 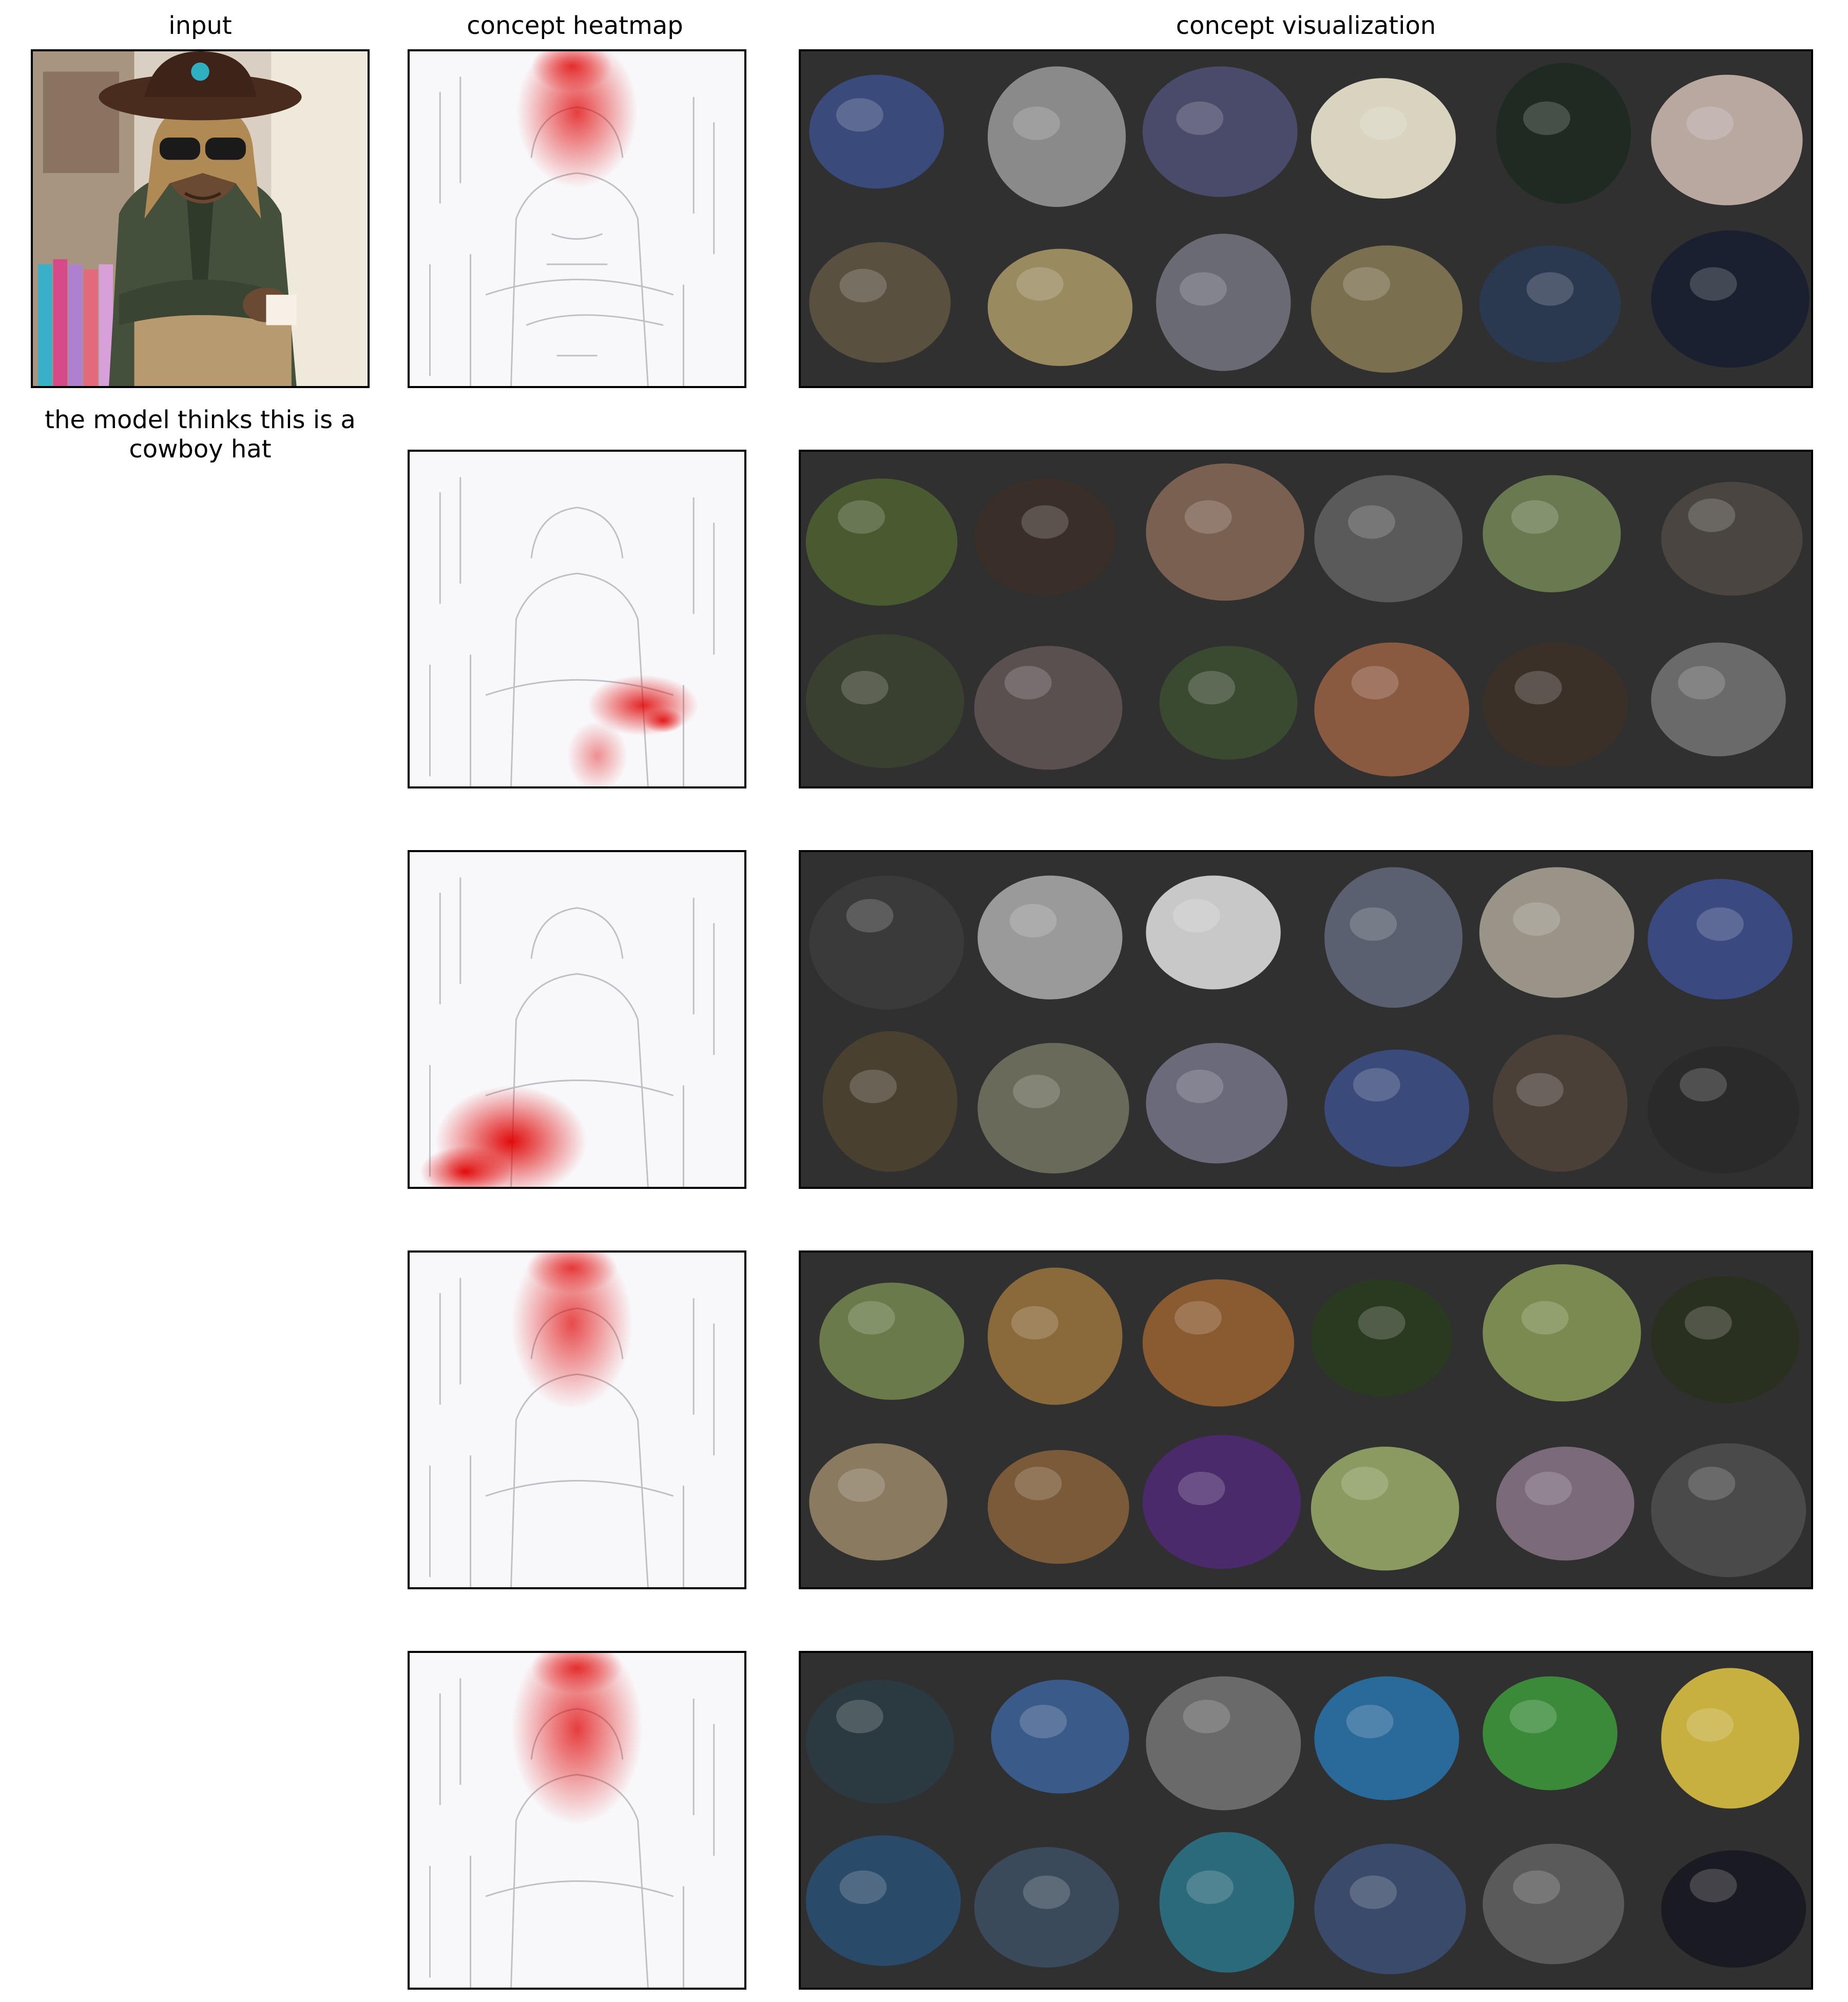 What do you see at coordinates (200, 218) in the screenshot?
I see `input-image` at bounding box center [200, 218].